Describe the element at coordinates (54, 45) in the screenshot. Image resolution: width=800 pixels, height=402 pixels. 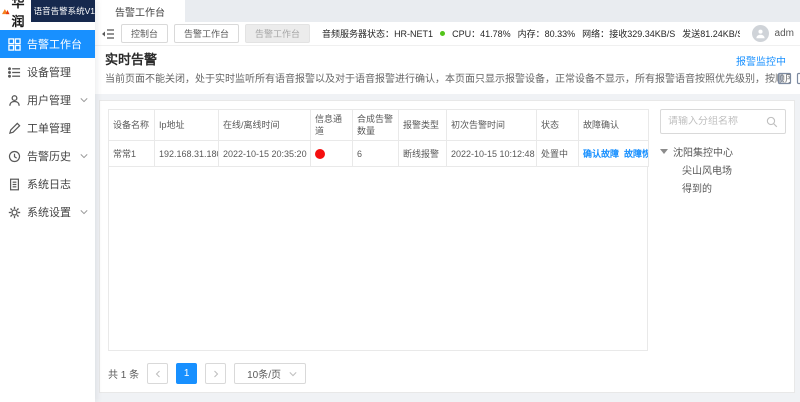
I see `sidebar-item-label: 告警工作台` at that location.